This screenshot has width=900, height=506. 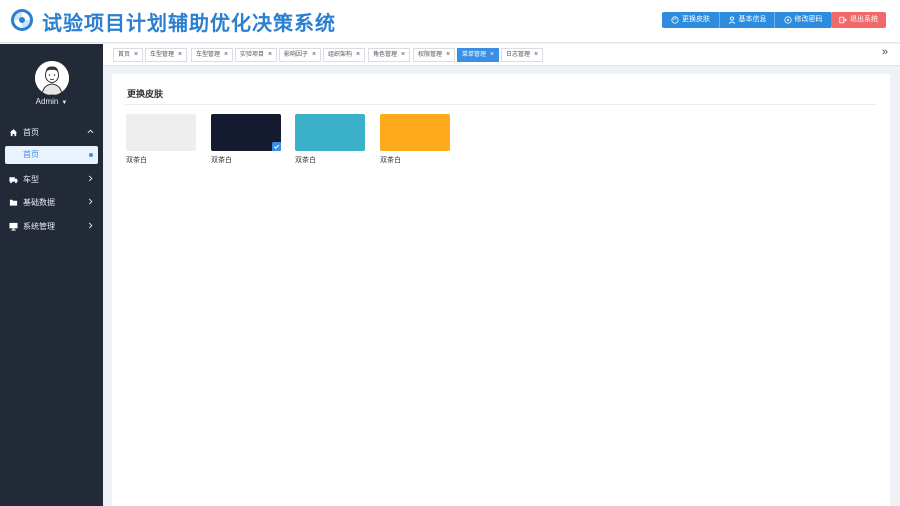 What do you see at coordinates (296, 55) in the screenshot?
I see `tab-label: 影响因子` at bounding box center [296, 55].